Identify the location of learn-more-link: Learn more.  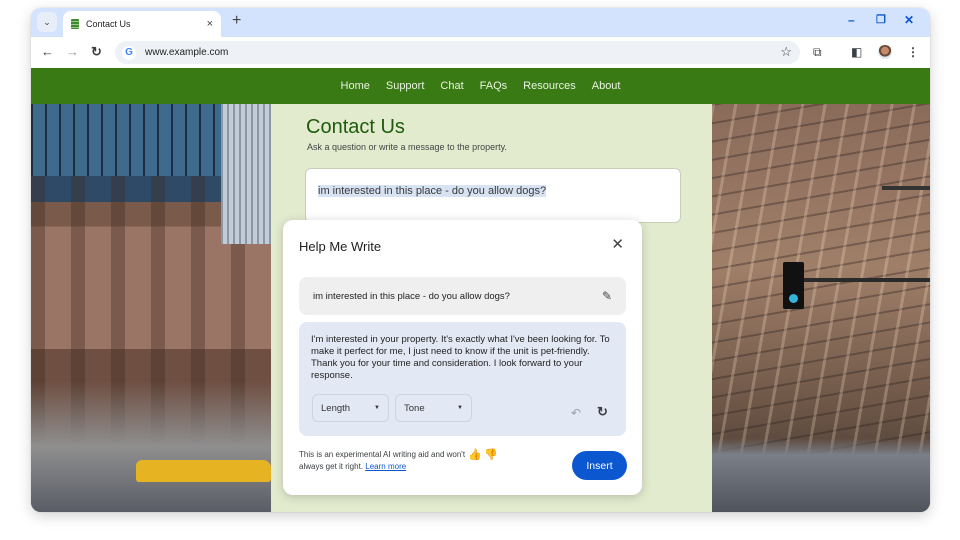
(385, 466).